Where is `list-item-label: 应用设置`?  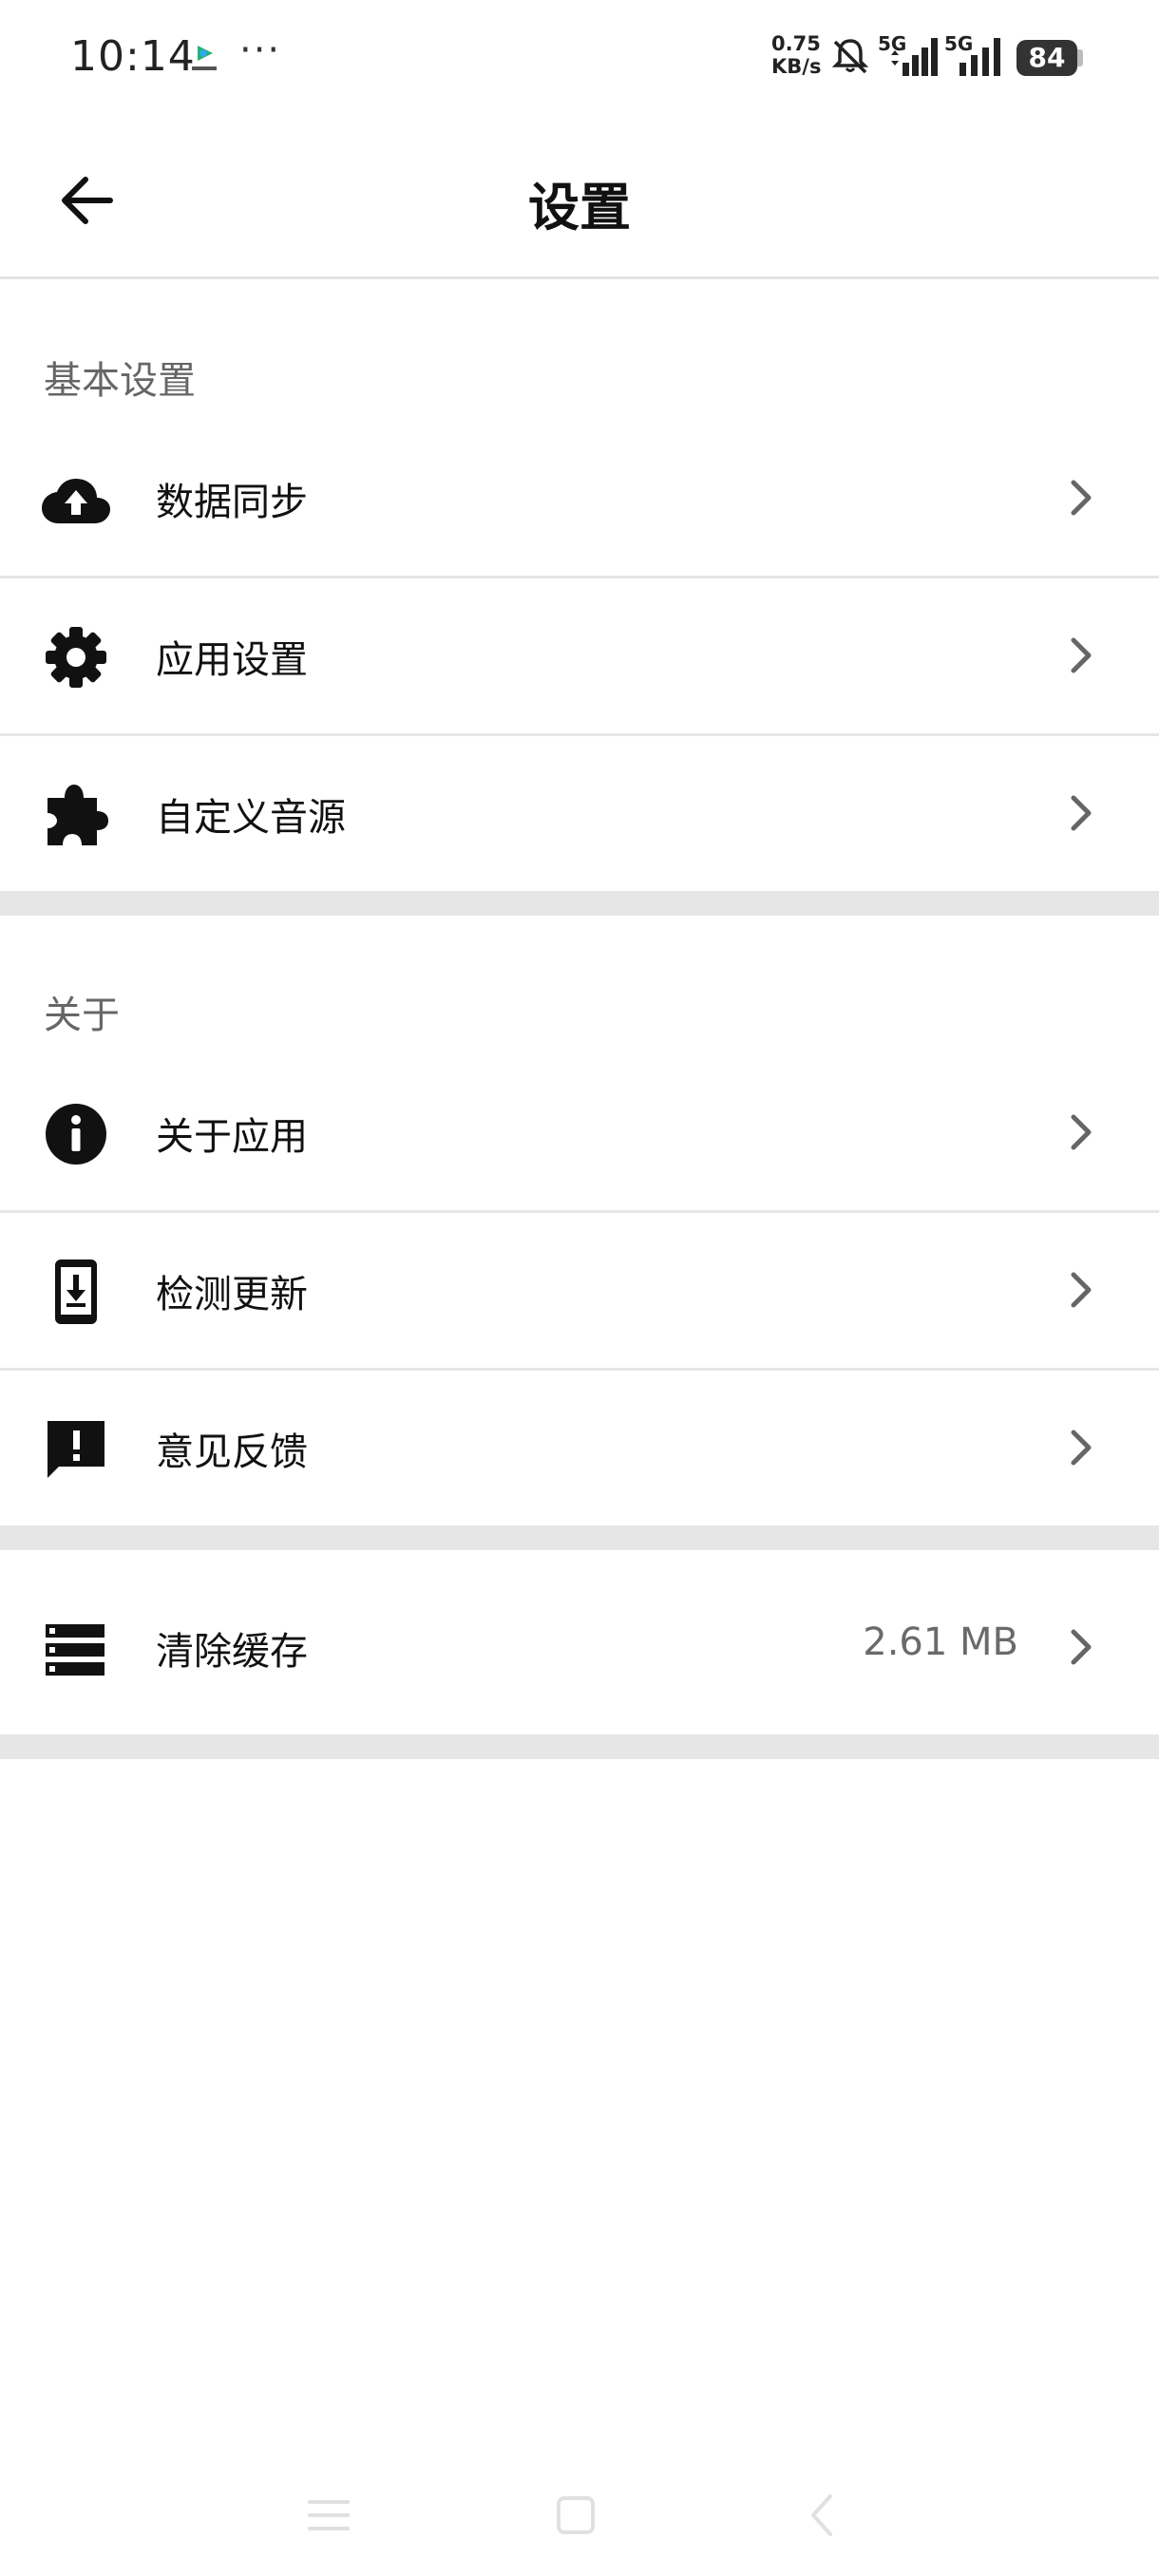
list-item-label: 应用设置 is located at coordinates (232, 660).